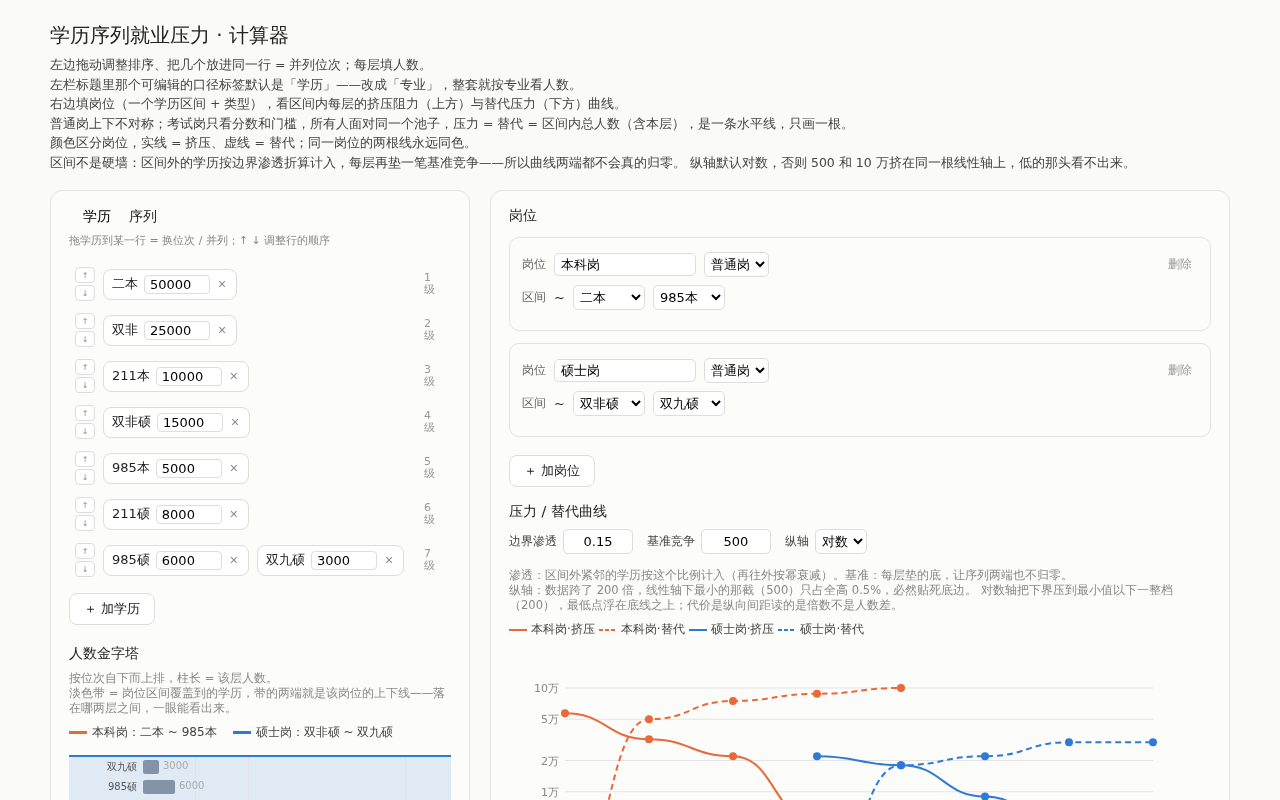 This screenshot has width=1280, height=800. Describe the element at coordinates (188, 560) in the screenshot. I see `count-field: 6000` at that location.